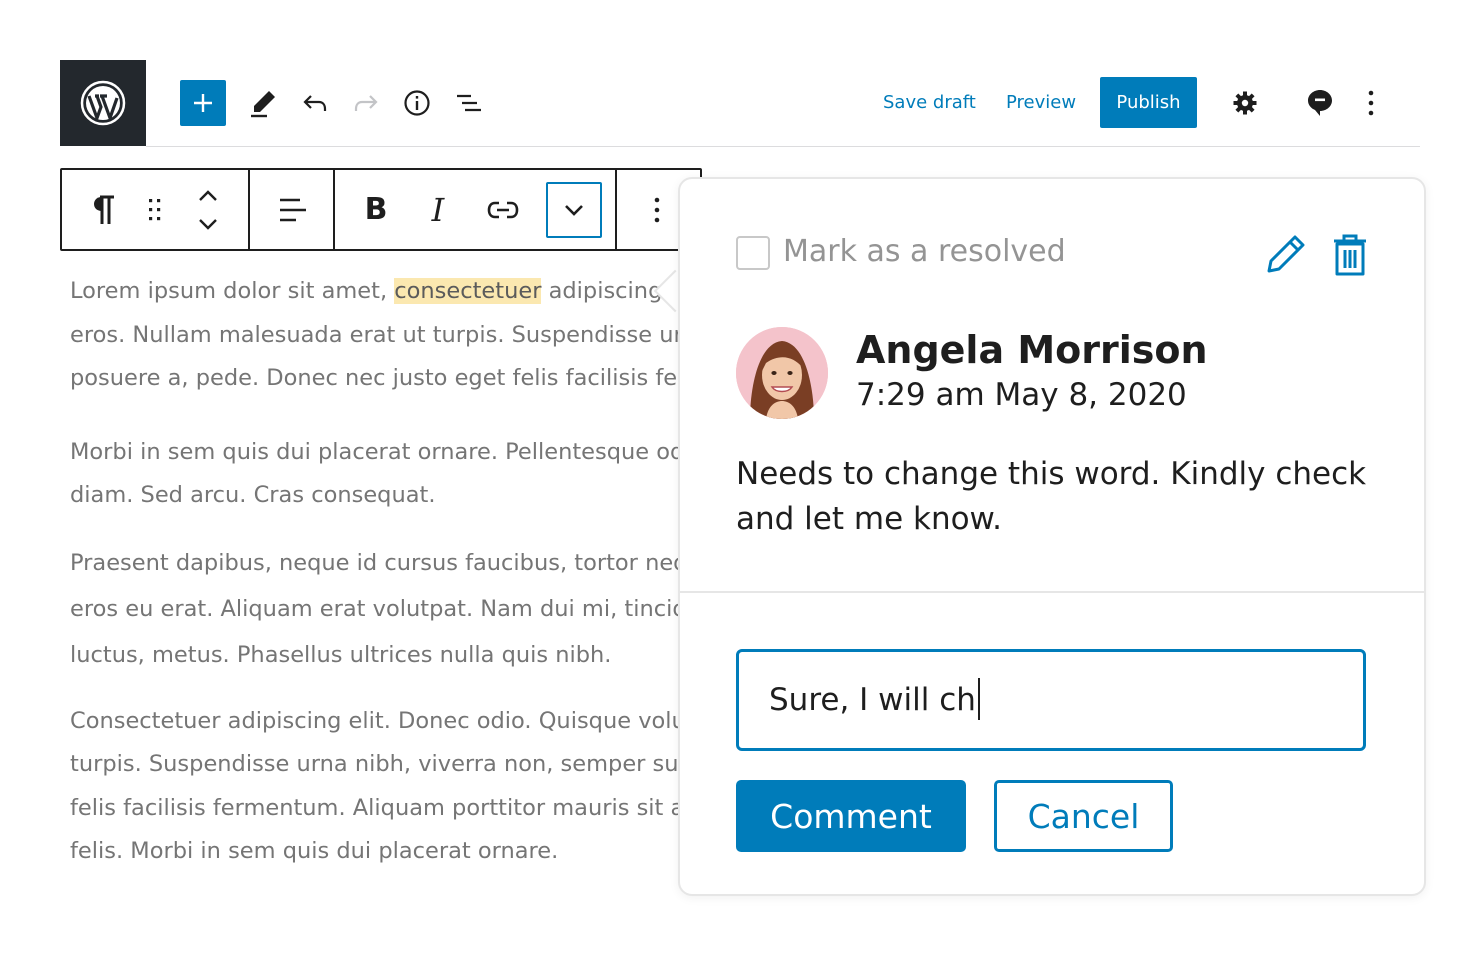 Image resolution: width=1480 pixels, height=960 pixels. I want to click on commented-text-highlight: consectetuer, so click(468, 291).